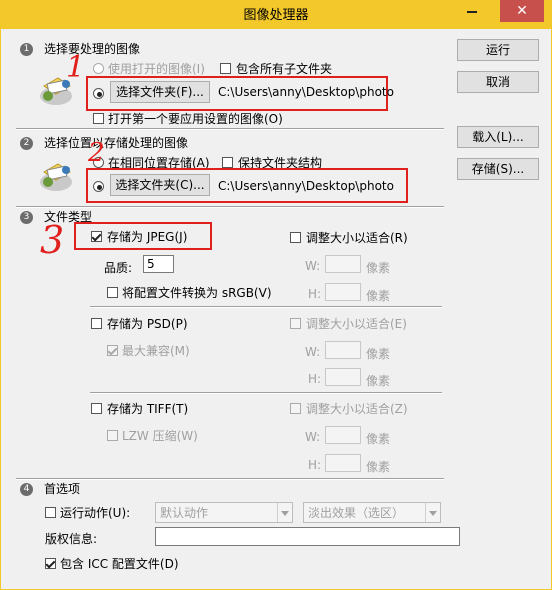 The width and height of the screenshot is (552, 590). What do you see at coordinates (378, 381) in the screenshot?
I see `psd-height-unit: 像素` at bounding box center [378, 381].